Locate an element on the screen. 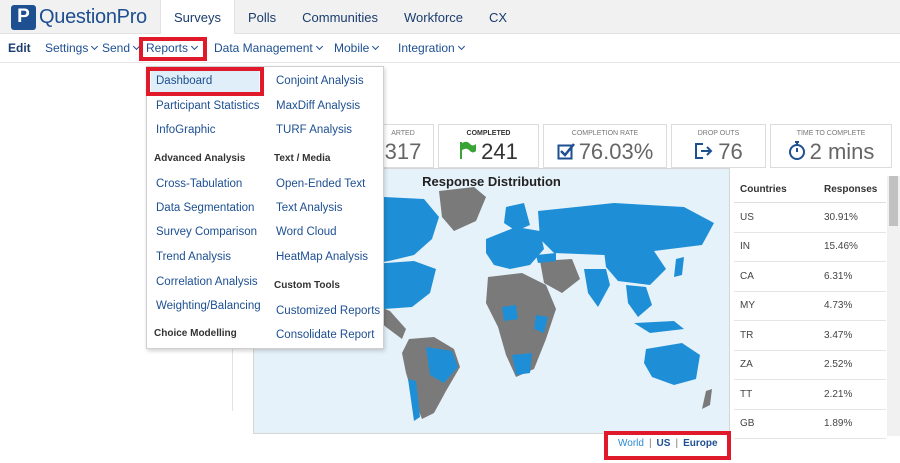 The width and height of the screenshot is (900, 463). stat-completed: COMPLETED 241 is located at coordinates (488, 146).